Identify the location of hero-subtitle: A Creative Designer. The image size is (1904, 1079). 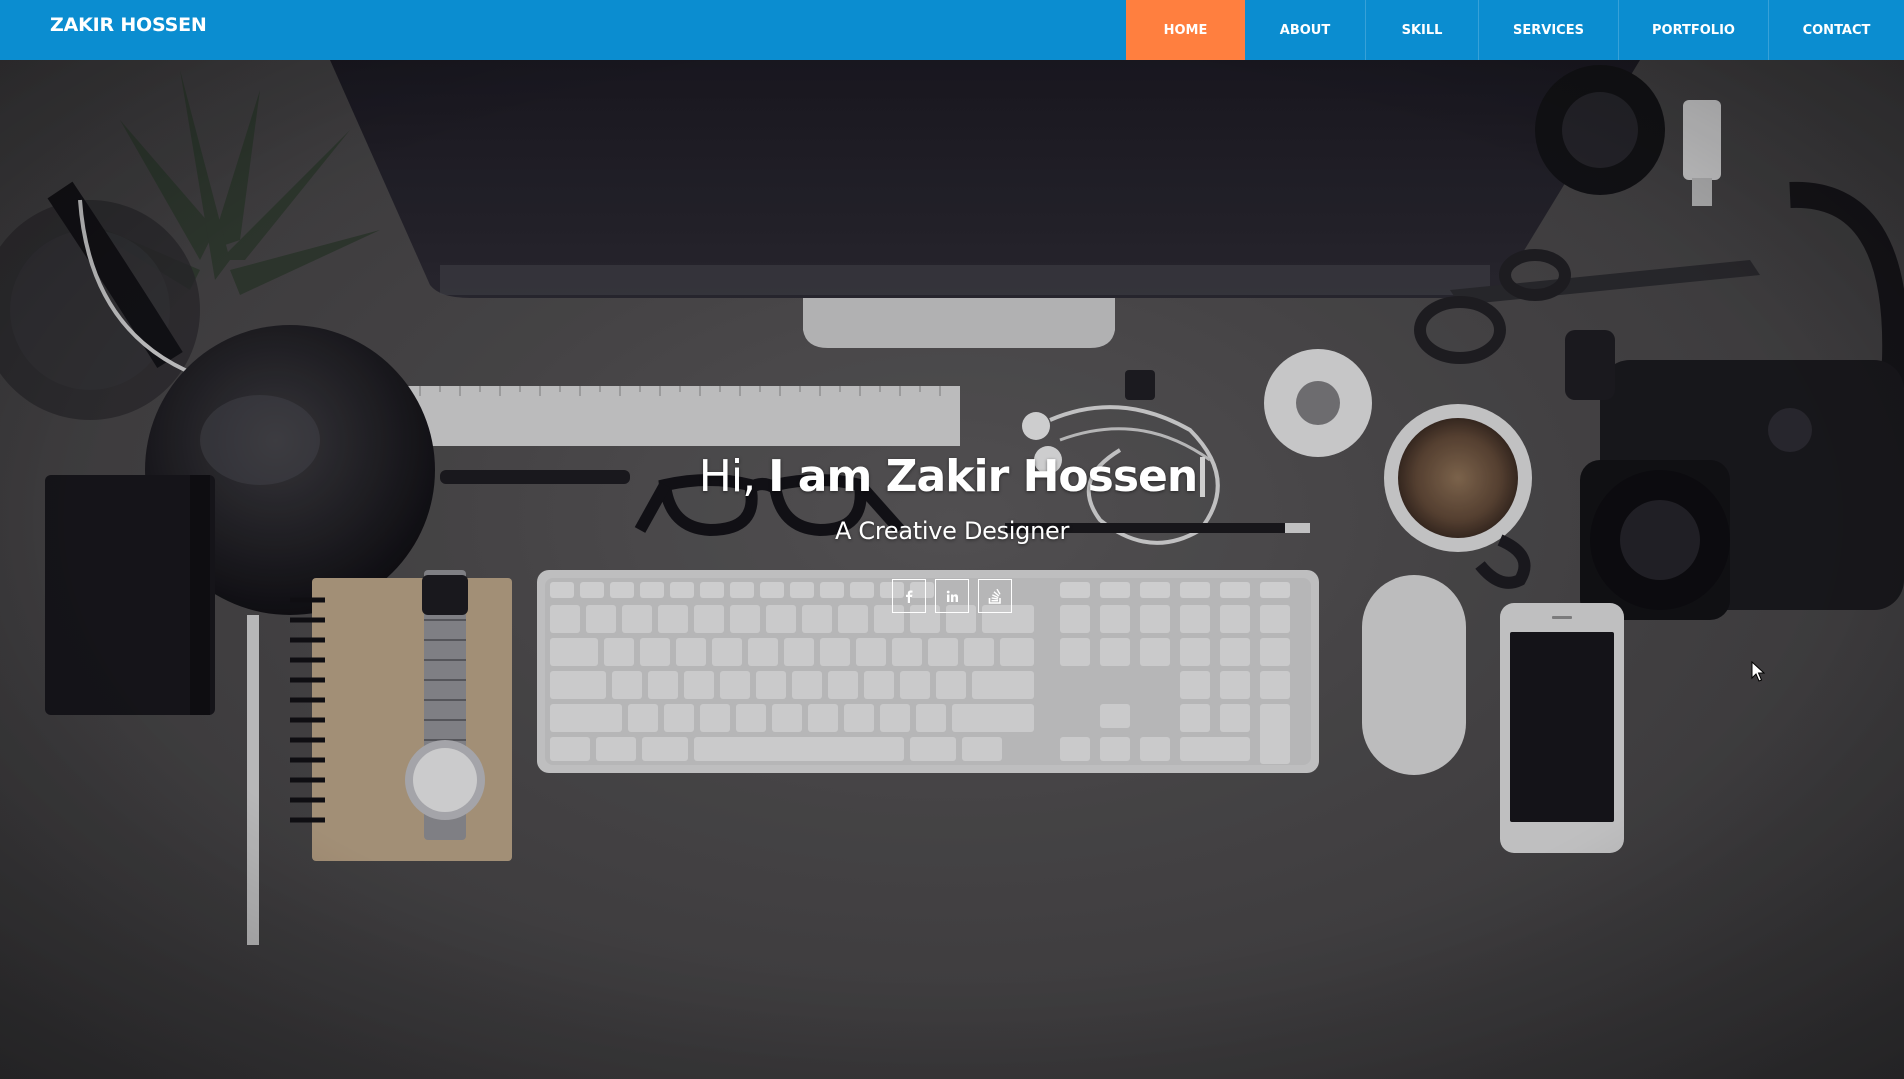
(952, 531).